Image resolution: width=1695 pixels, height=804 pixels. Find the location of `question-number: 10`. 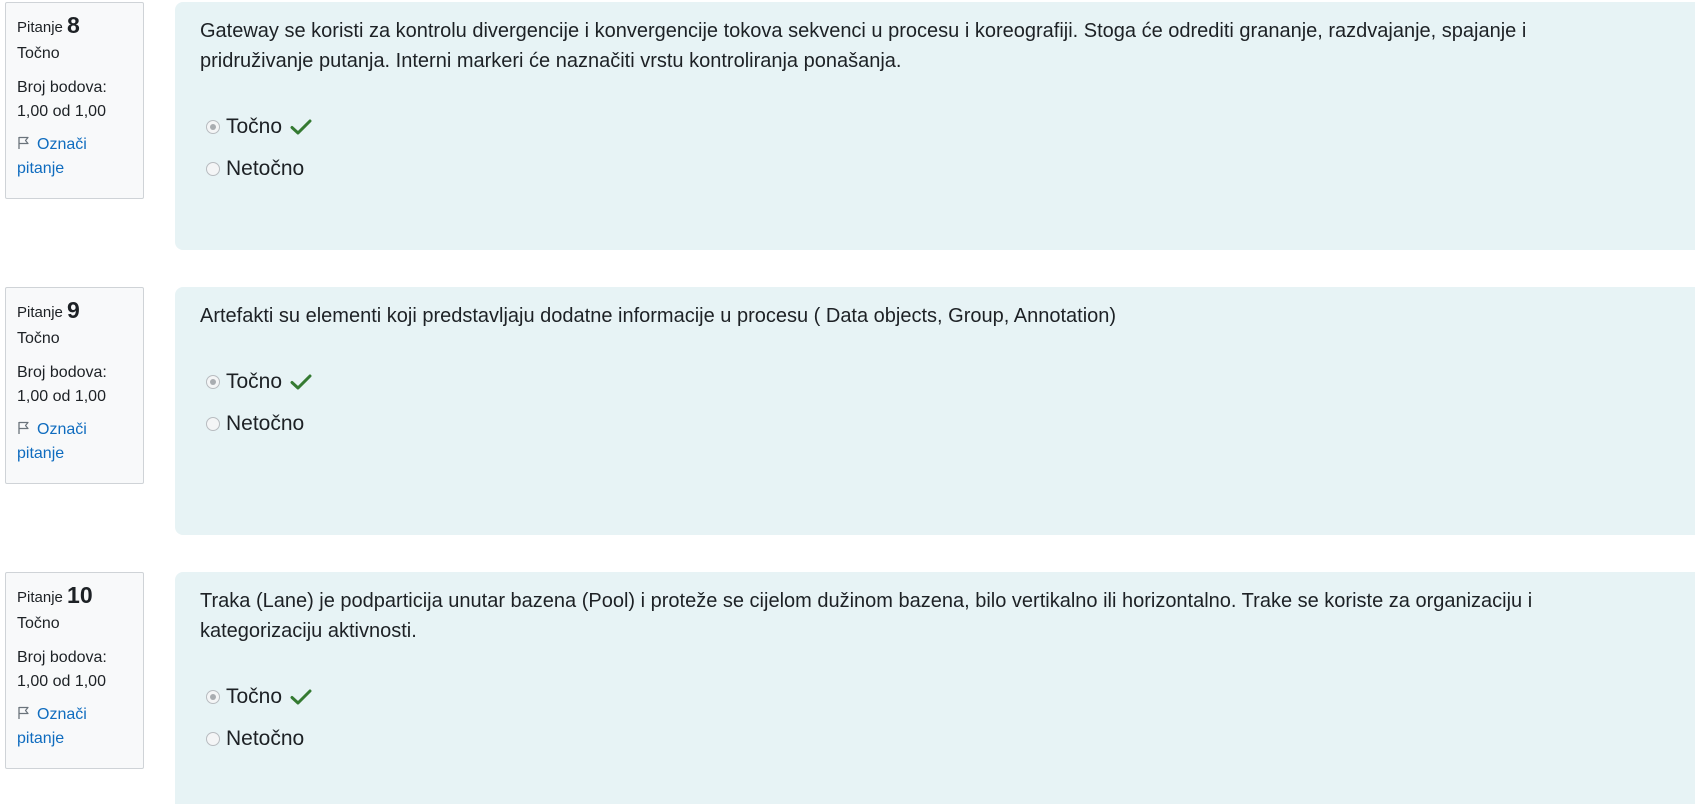

question-number: 10 is located at coordinates (80, 595).